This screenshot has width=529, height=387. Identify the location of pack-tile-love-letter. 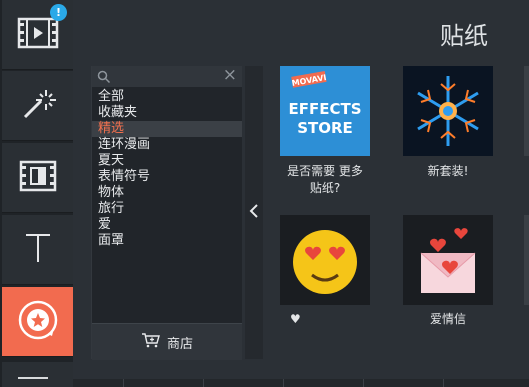
(448, 260).